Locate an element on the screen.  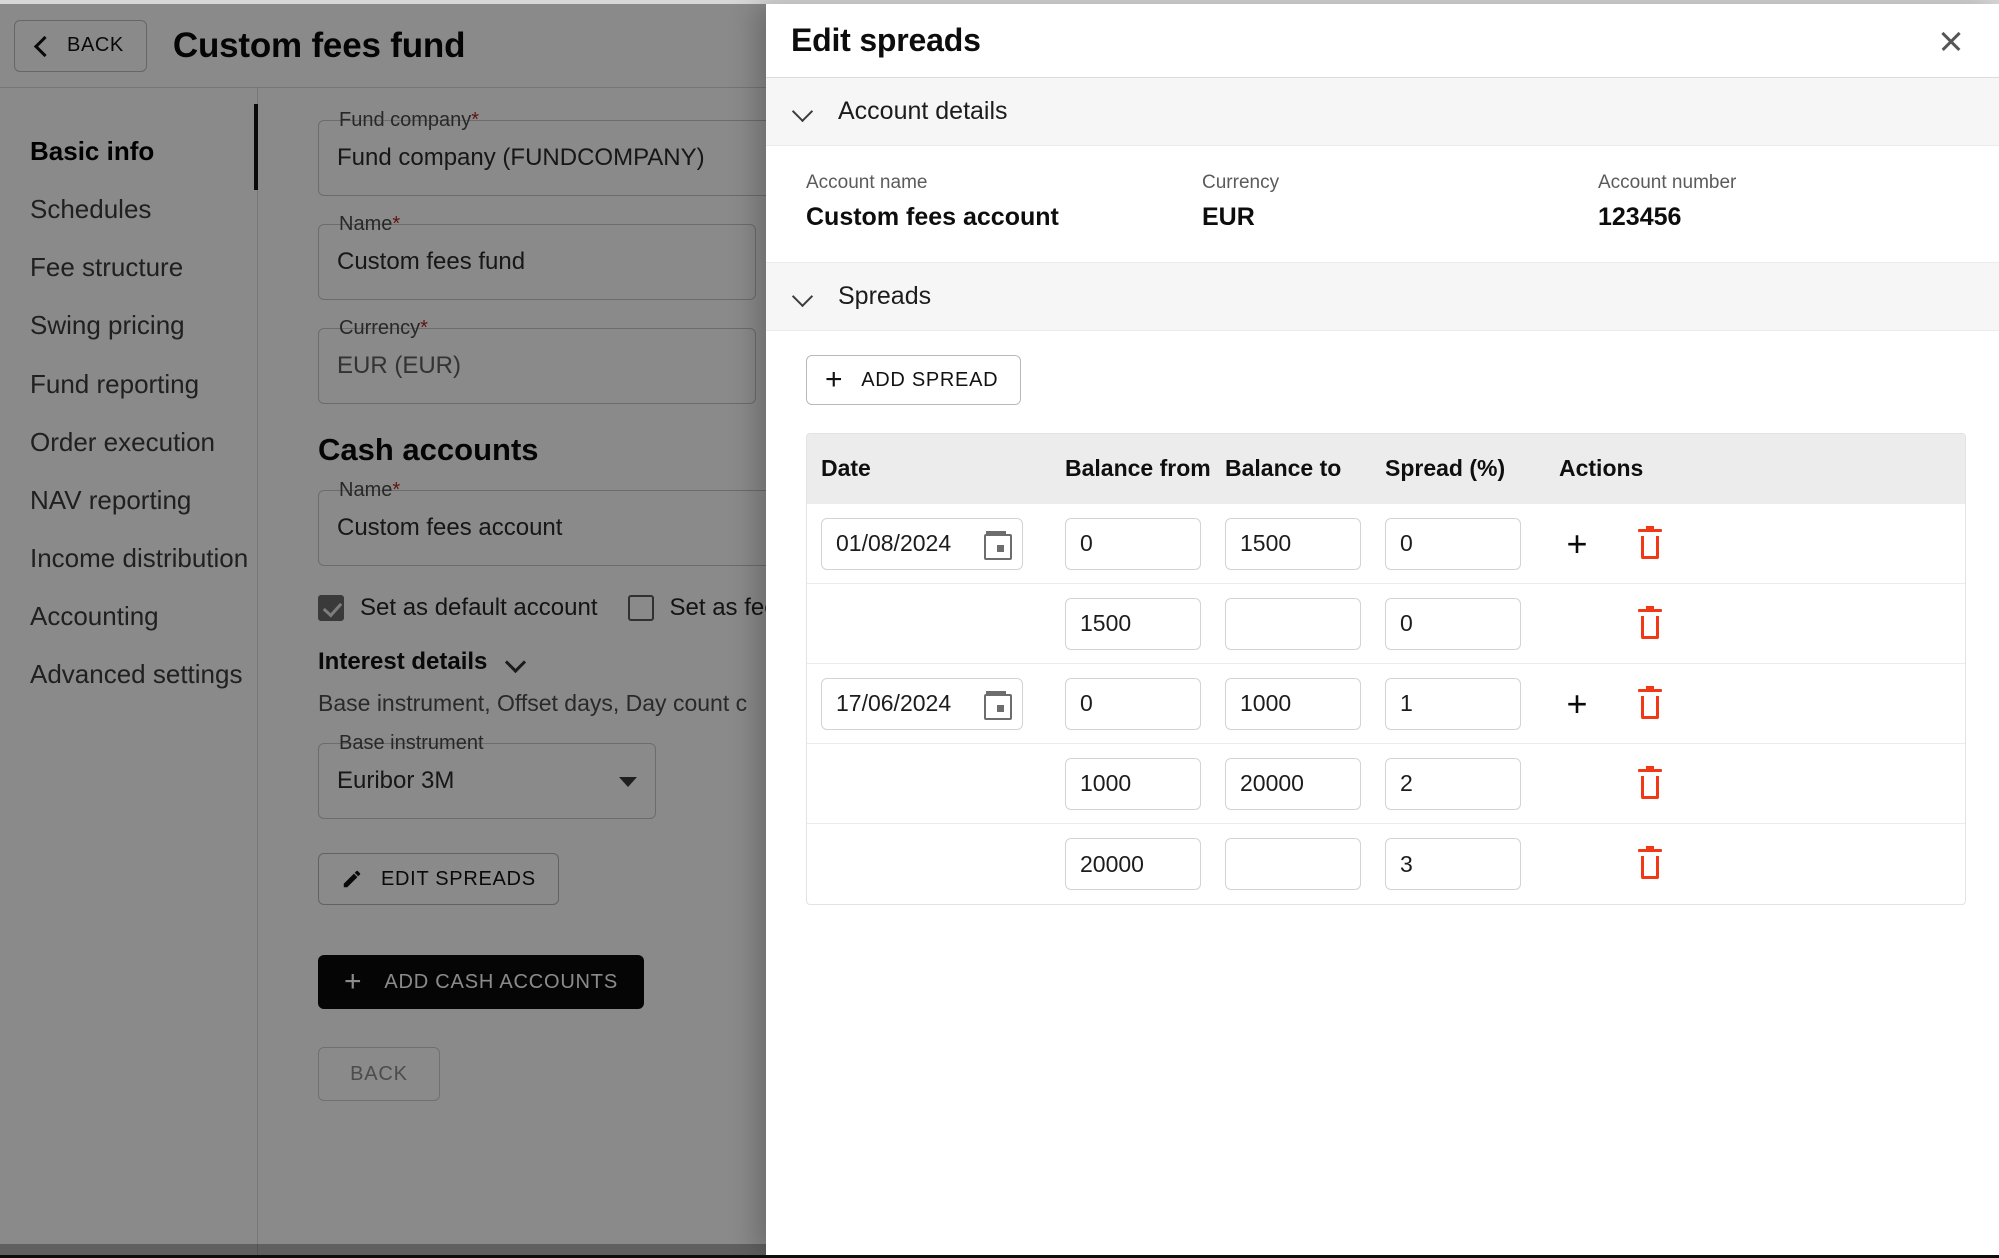
date-input-value: 17/06/2024 is located at coordinates (894, 703).